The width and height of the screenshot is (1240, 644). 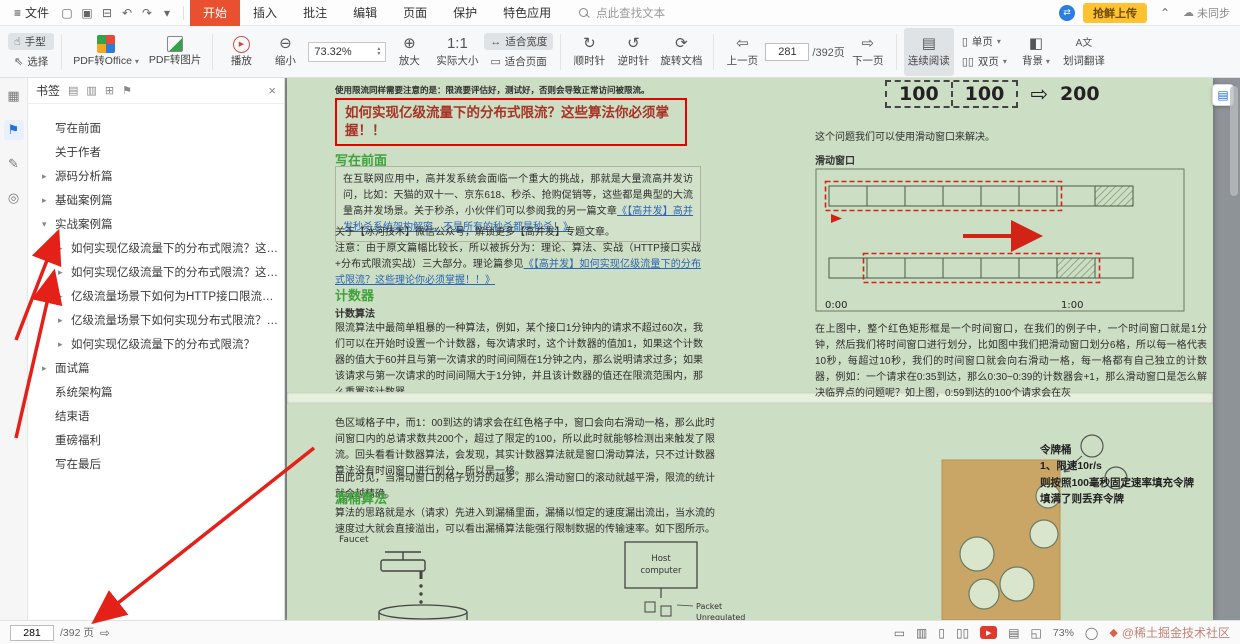 I want to click on fit-page-button: ▭ 适合页面, so click(x=518, y=61).